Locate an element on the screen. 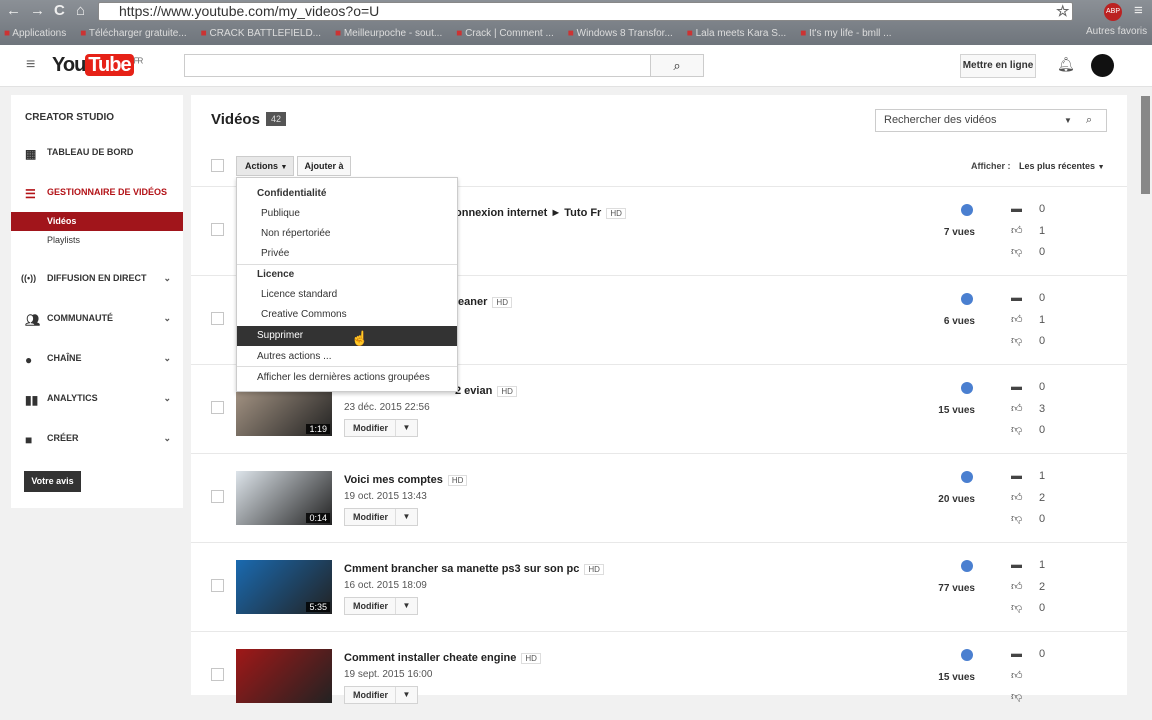 This screenshot has height=720, width=1152. comment-count: 1 is located at coordinates (1042, 565).